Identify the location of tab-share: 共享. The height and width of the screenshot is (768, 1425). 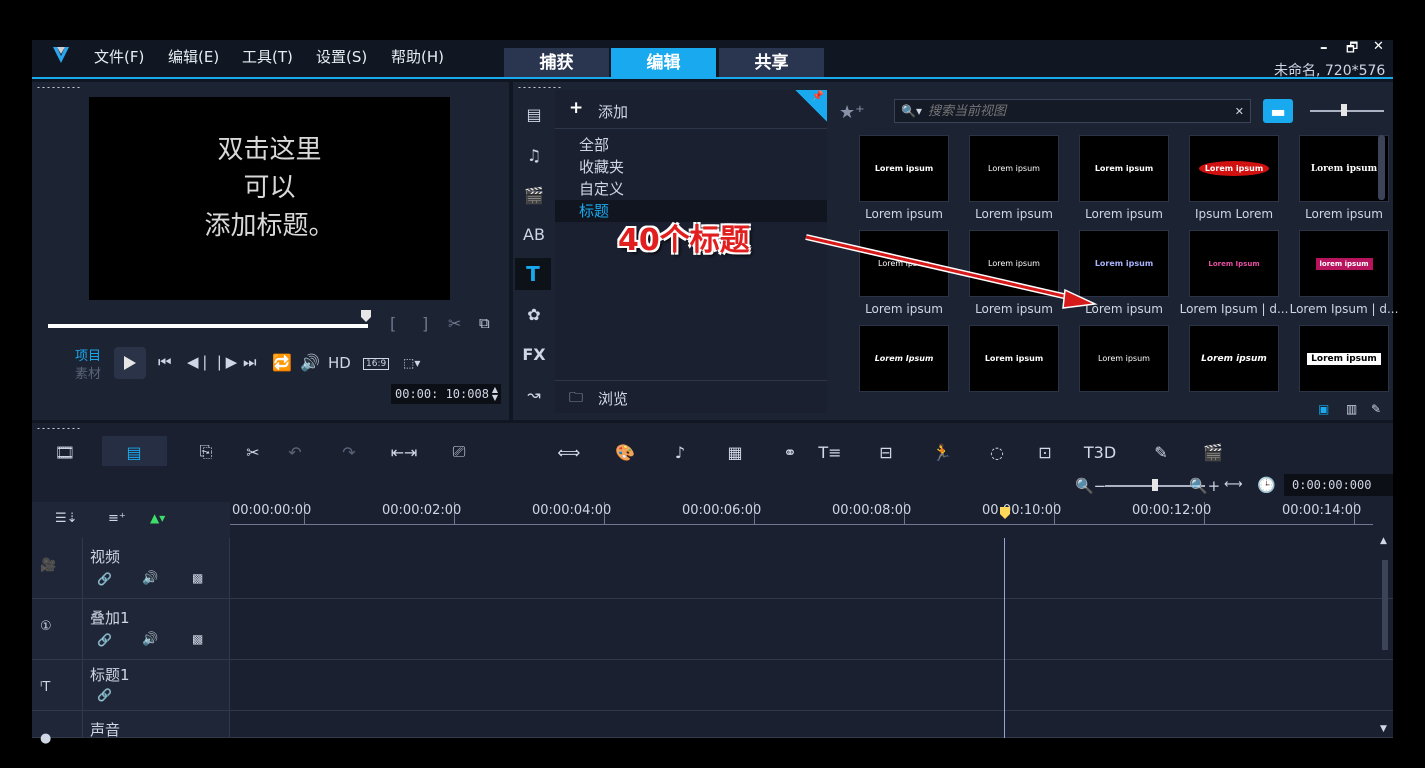
(771, 63).